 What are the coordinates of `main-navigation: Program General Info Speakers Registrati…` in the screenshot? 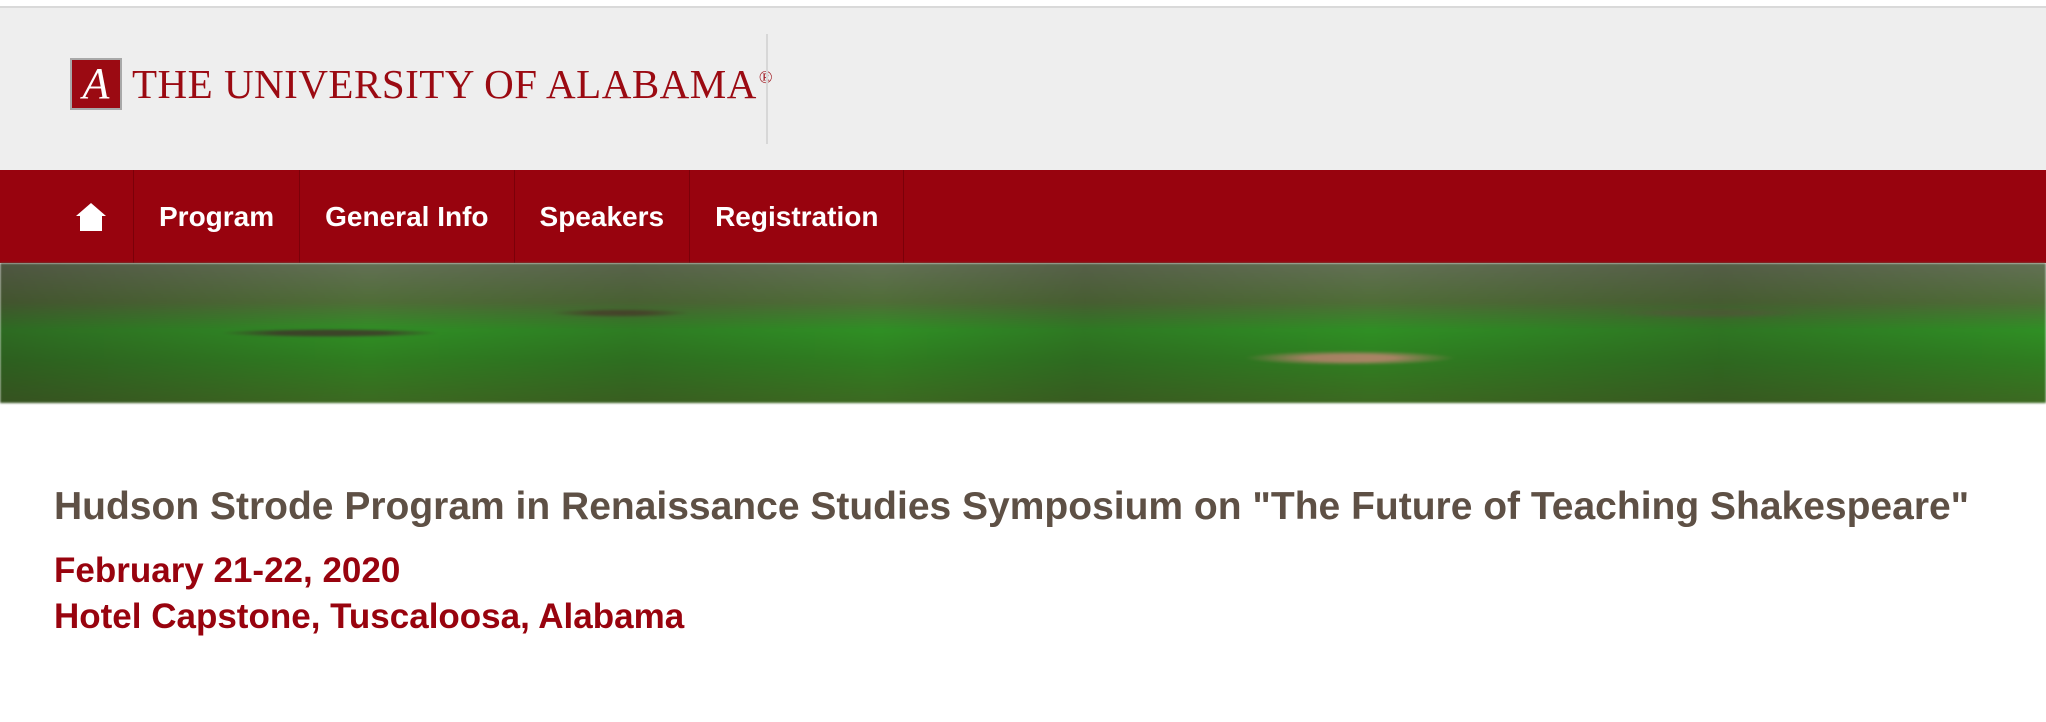 It's located at (1023, 216).